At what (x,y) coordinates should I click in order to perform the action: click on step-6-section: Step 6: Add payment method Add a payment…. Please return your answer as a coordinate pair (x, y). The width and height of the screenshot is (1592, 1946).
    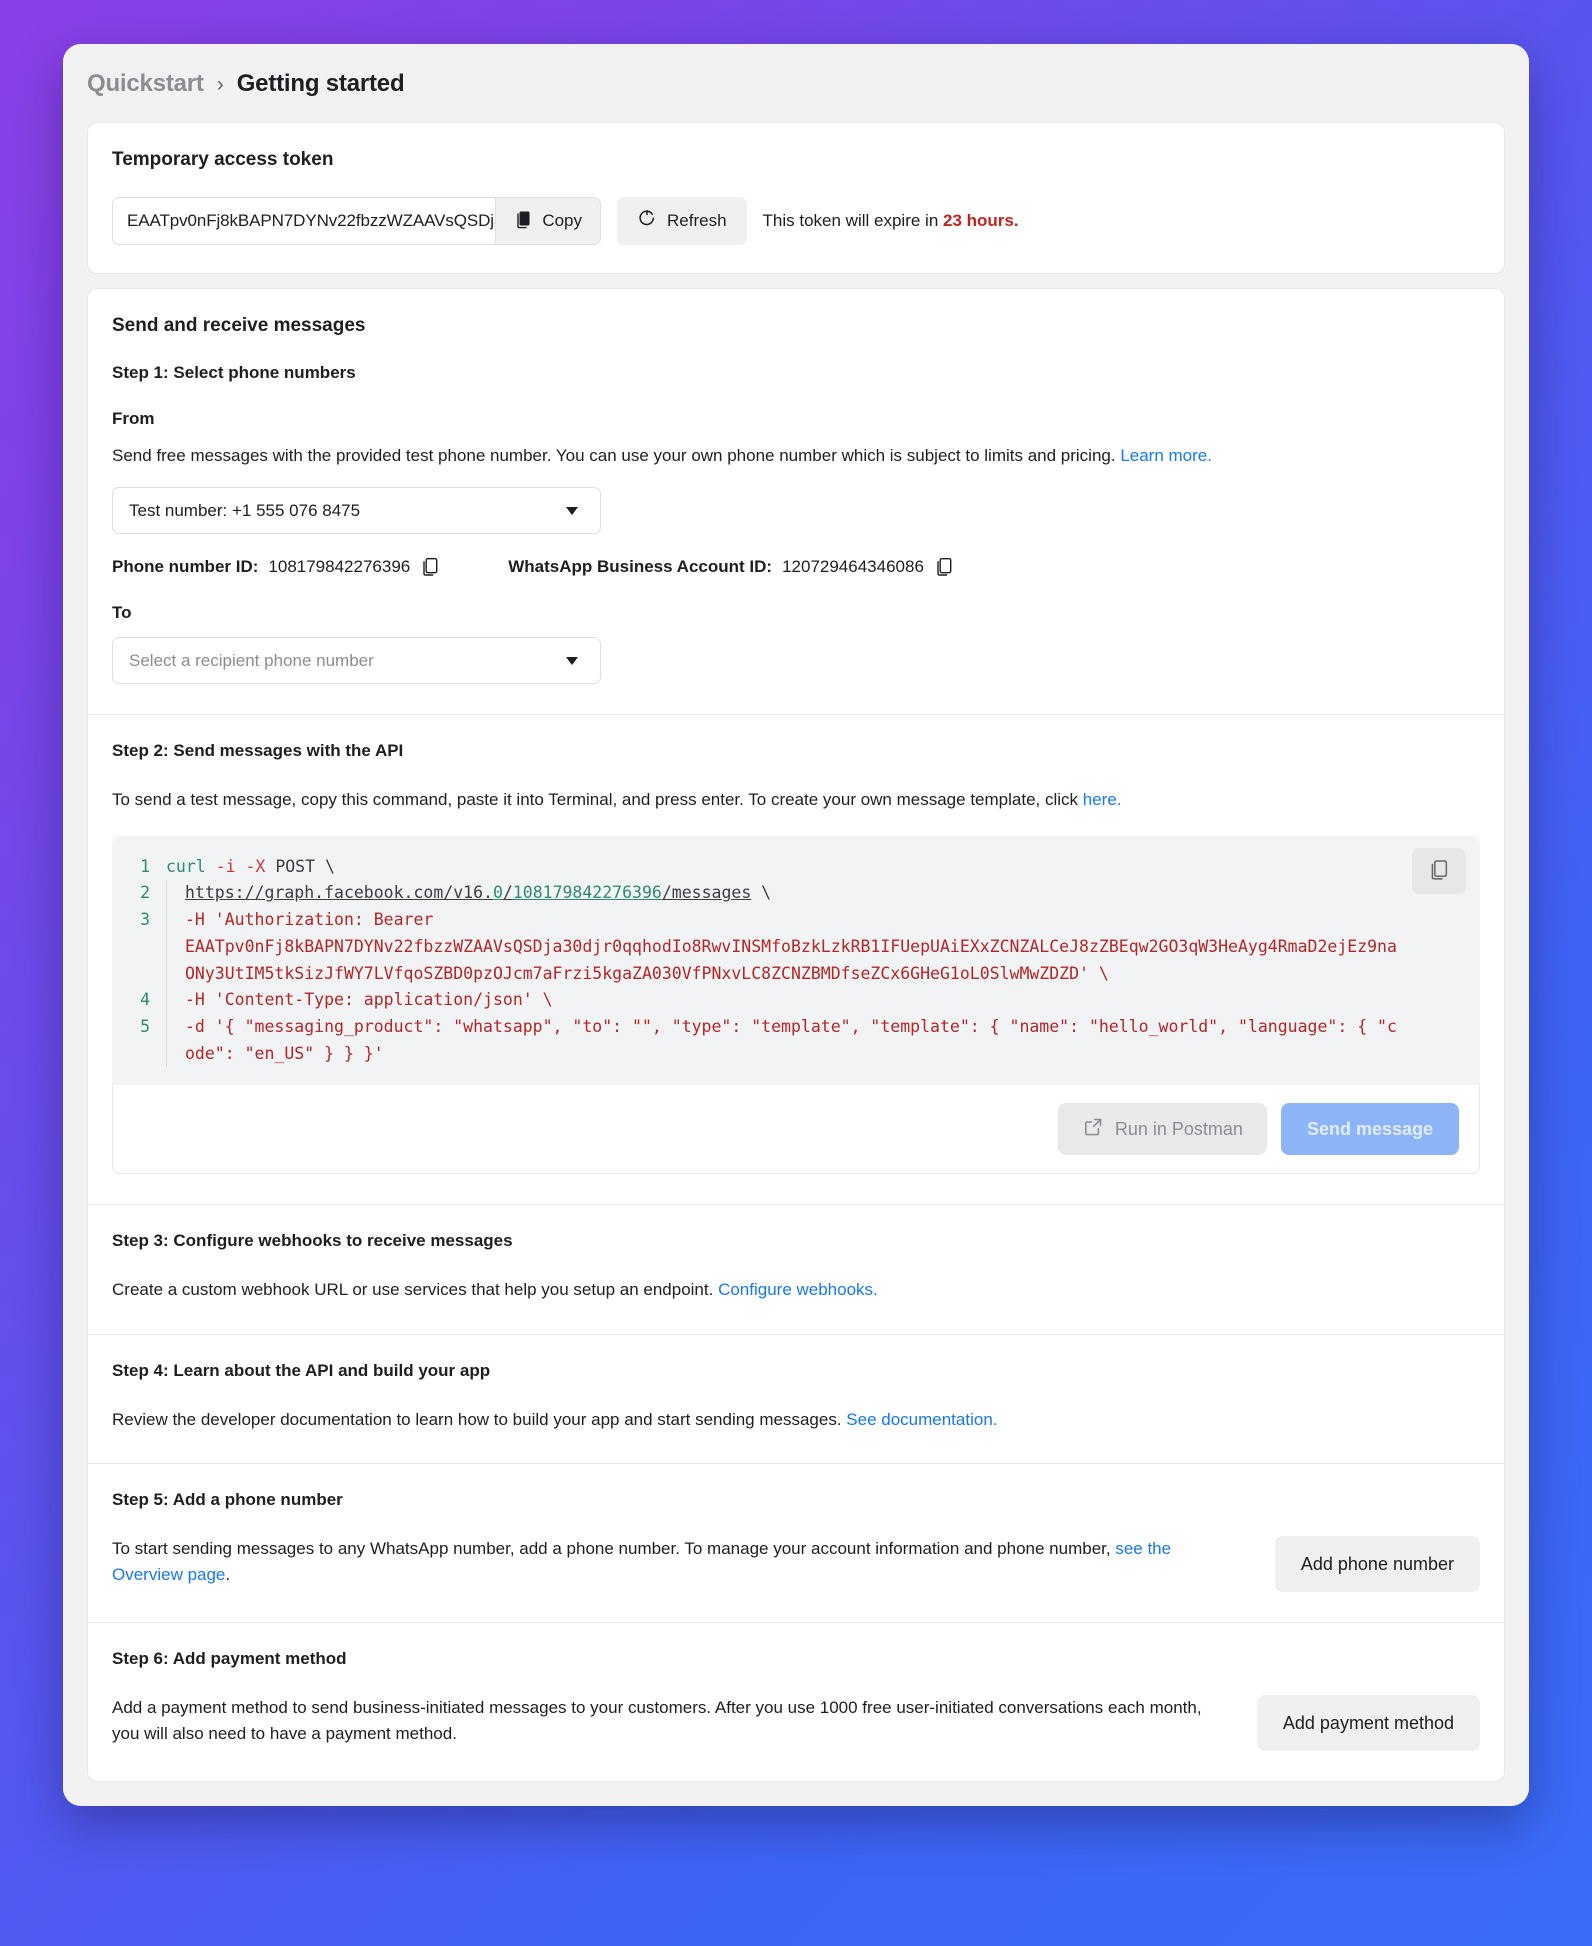
    Looking at the image, I should click on (796, 1701).